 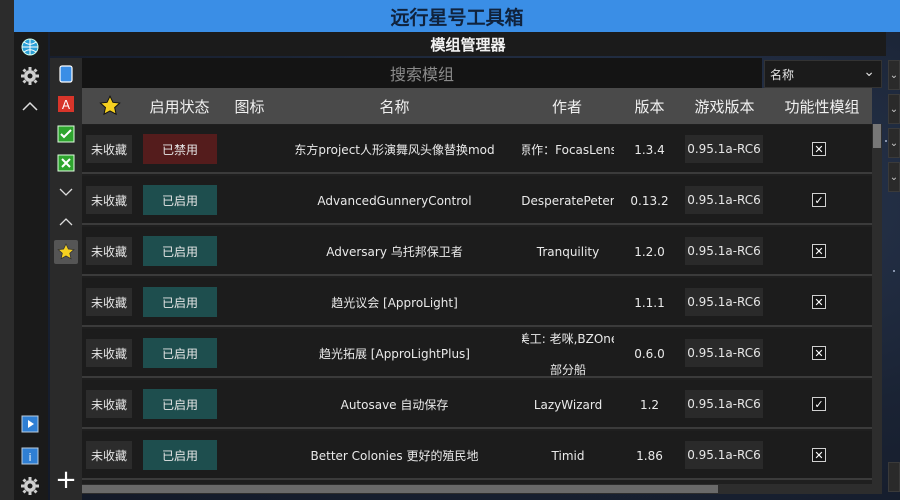 What do you see at coordinates (568, 338) in the screenshot?
I see `mod-author-line1: 美工: 老咪,BZOne` at bounding box center [568, 338].